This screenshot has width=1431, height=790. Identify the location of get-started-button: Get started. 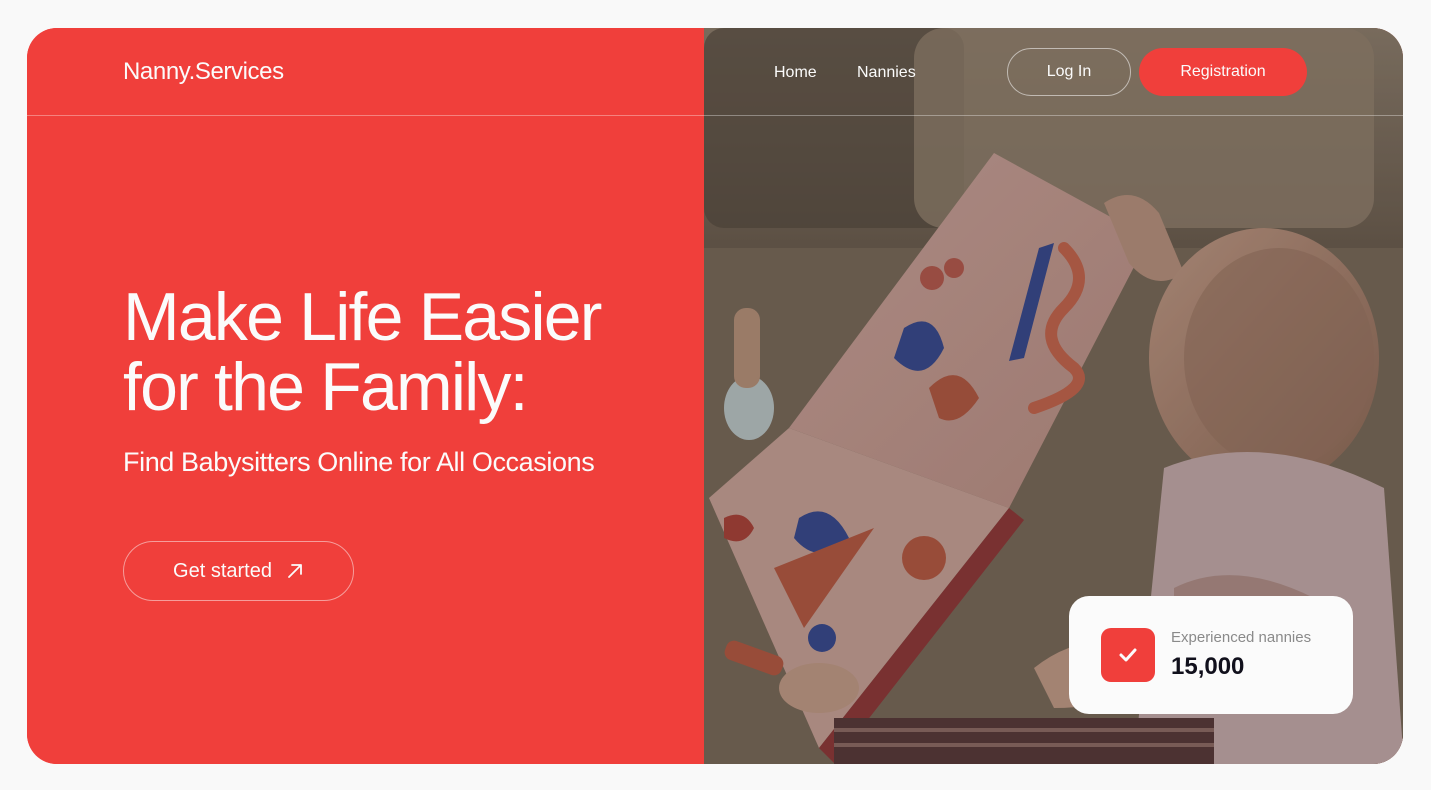
(238, 571).